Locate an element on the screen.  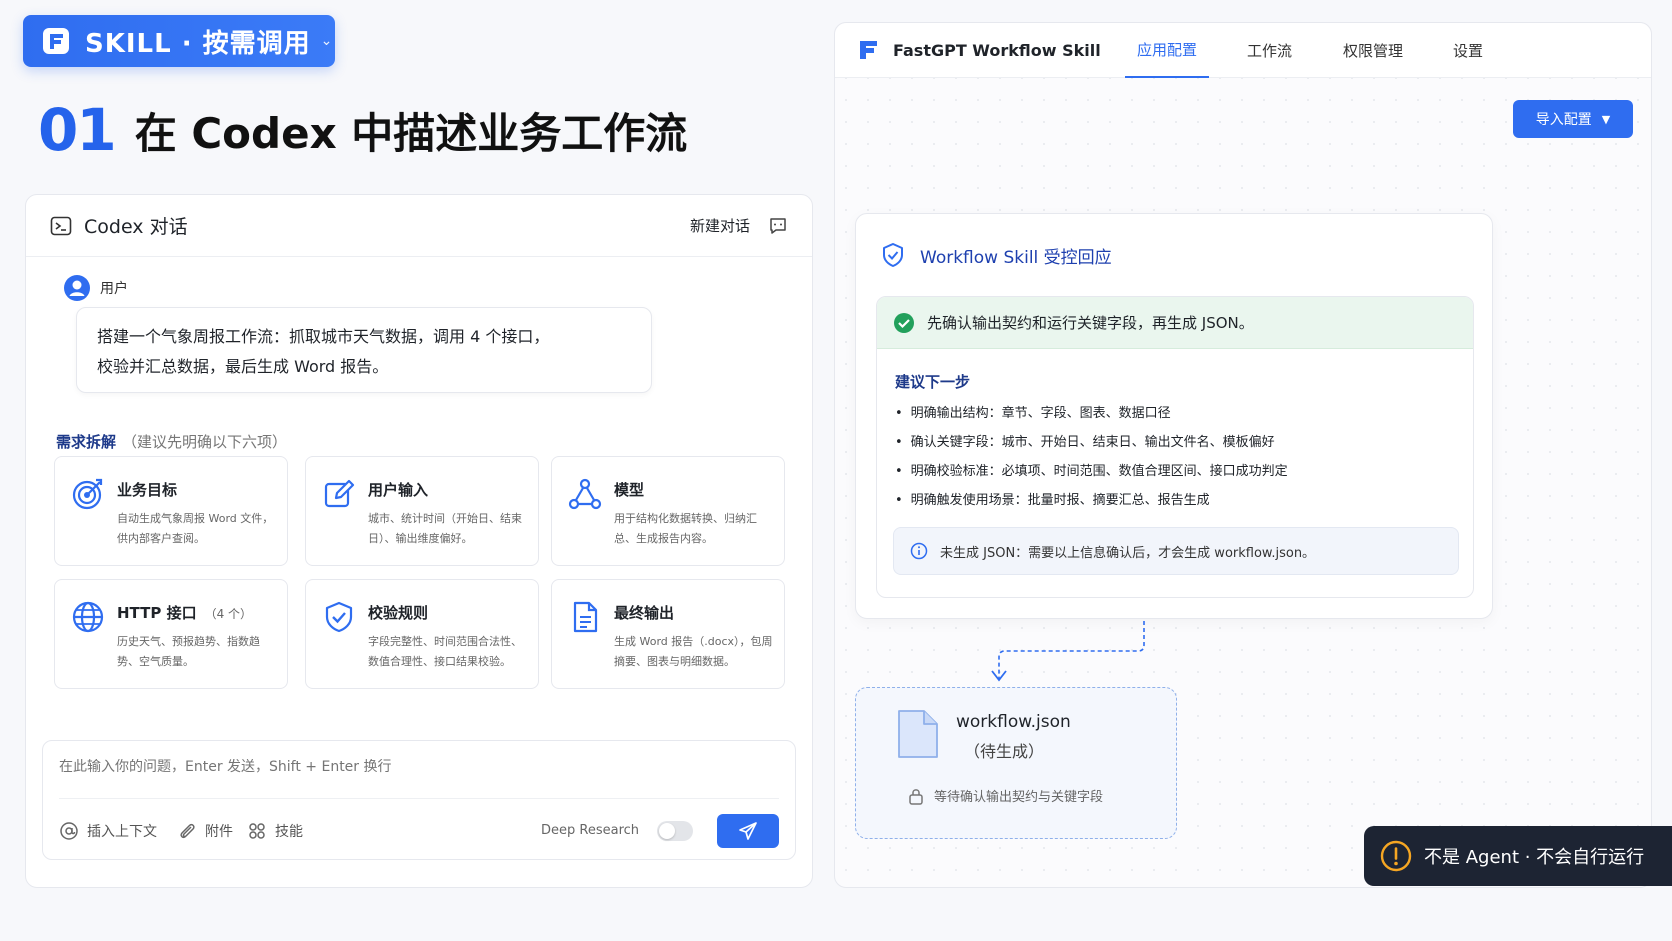
chat-input-box: 插入上下文 附件 技能 Deep Research is located at coordinates (419, 800).